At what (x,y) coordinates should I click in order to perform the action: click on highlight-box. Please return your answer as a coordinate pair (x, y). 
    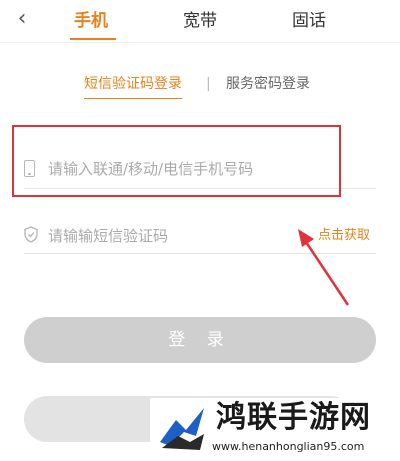
    Looking at the image, I should click on (176, 161).